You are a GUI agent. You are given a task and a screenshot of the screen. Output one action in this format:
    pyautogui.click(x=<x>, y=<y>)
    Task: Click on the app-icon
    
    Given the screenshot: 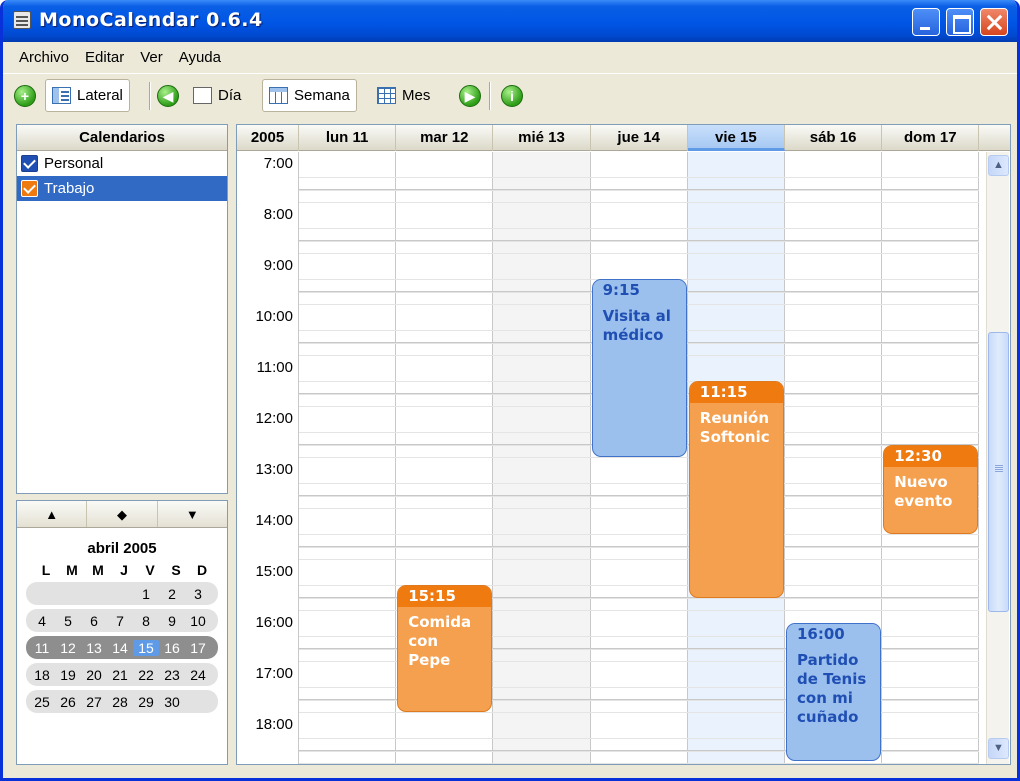 What is the action you would take?
    pyautogui.click(x=22, y=20)
    